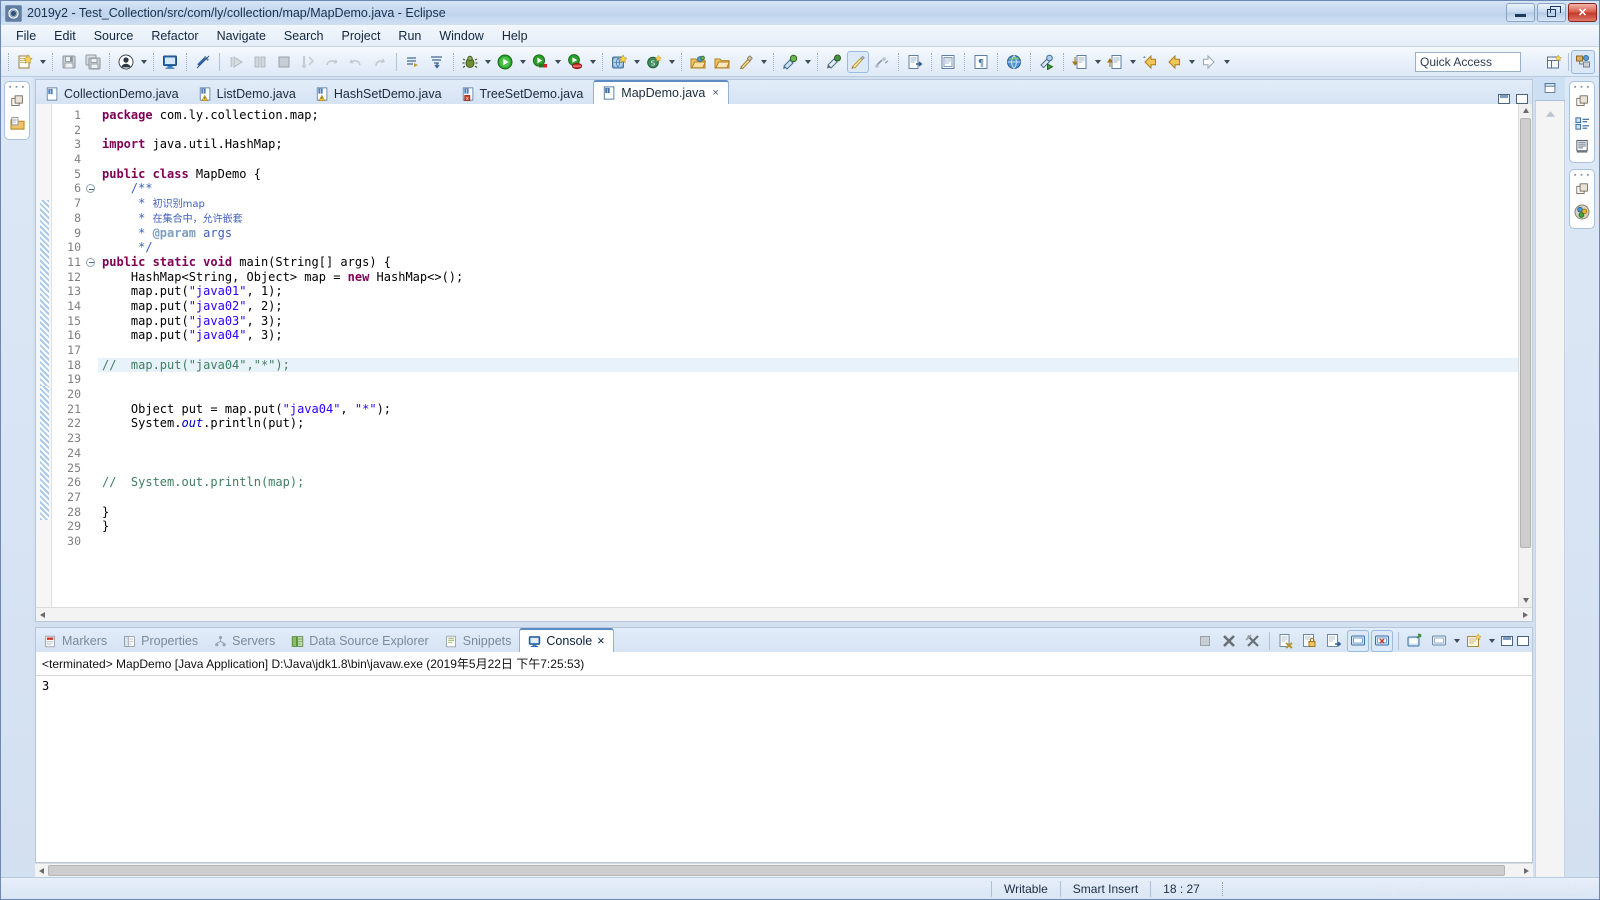  Describe the element at coordinates (808, 321) in the screenshot. I see `code-line: map.put("java03", 3);` at that location.